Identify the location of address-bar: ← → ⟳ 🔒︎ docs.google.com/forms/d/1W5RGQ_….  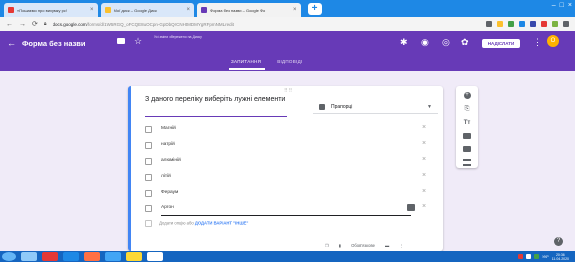
(287, 24).